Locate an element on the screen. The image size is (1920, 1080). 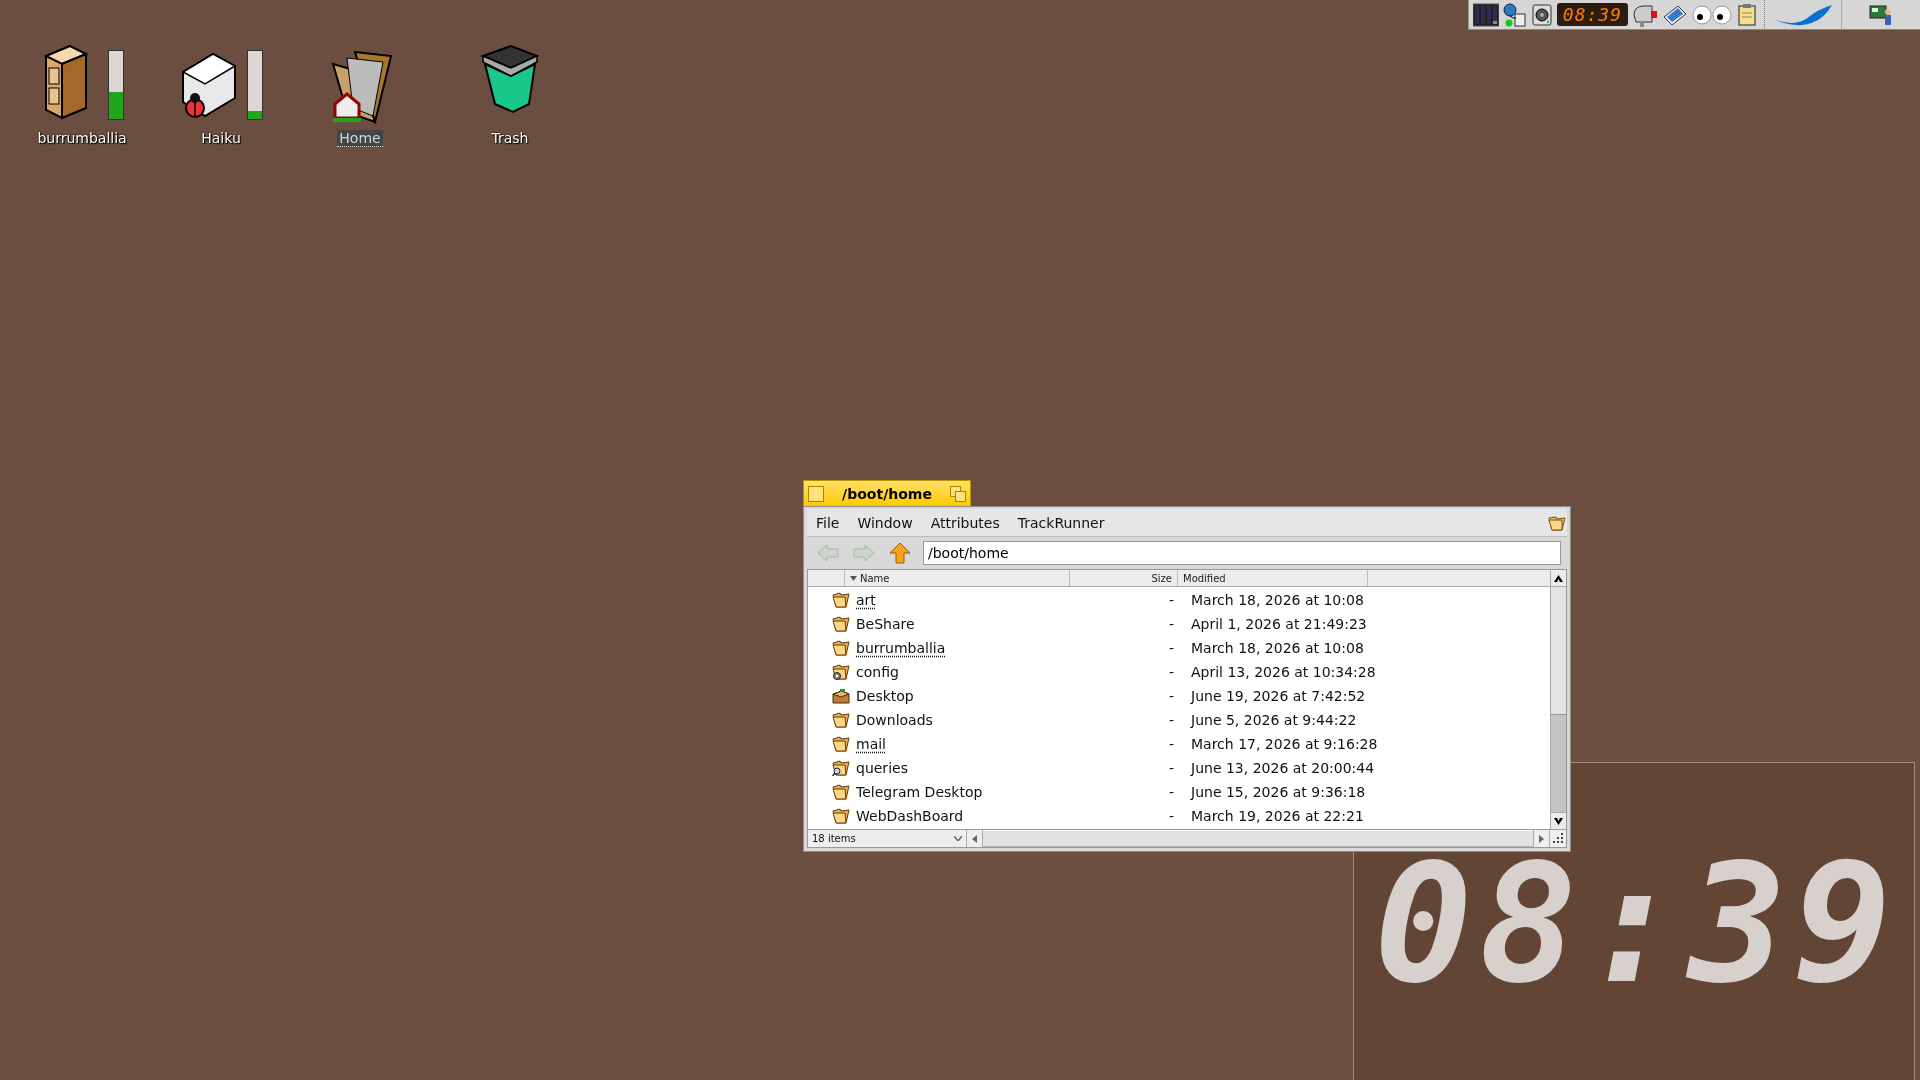
horizontal-scrollbar is located at coordinates (1258, 838).